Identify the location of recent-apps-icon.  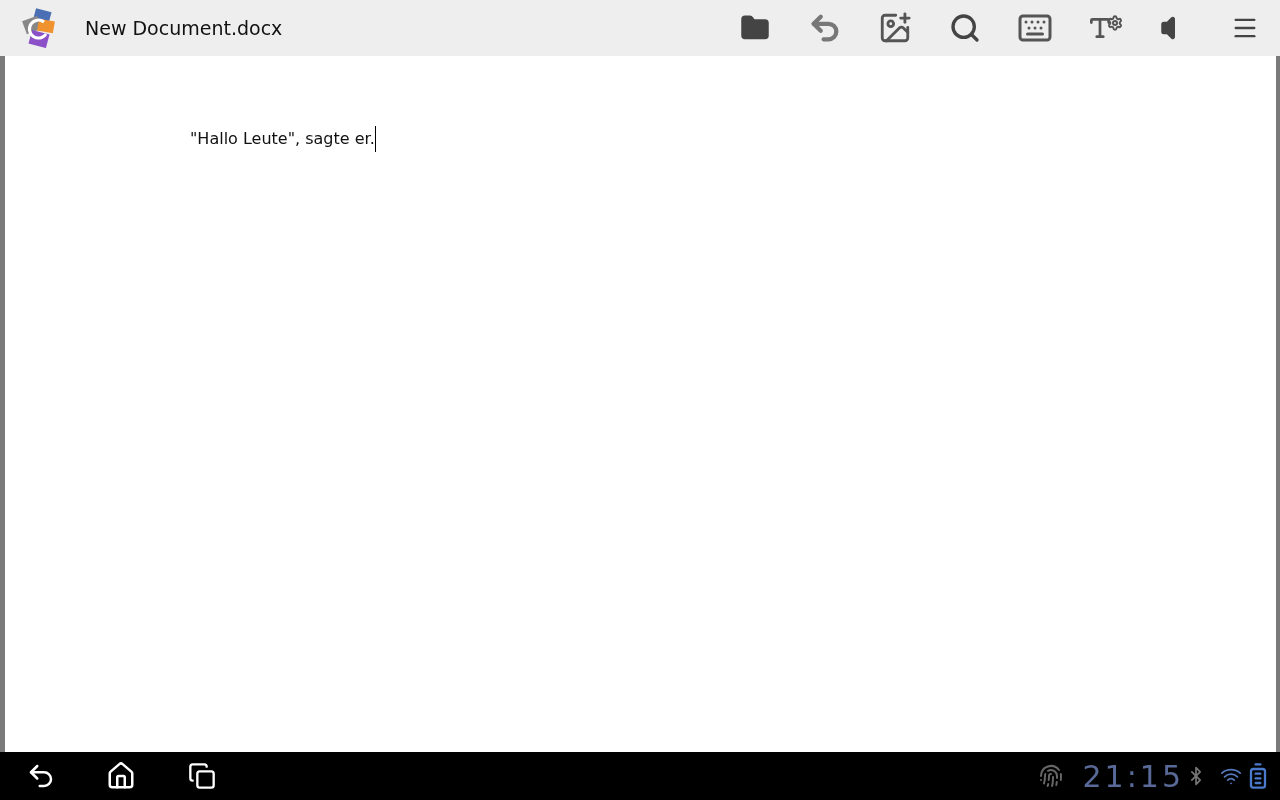
(202, 776).